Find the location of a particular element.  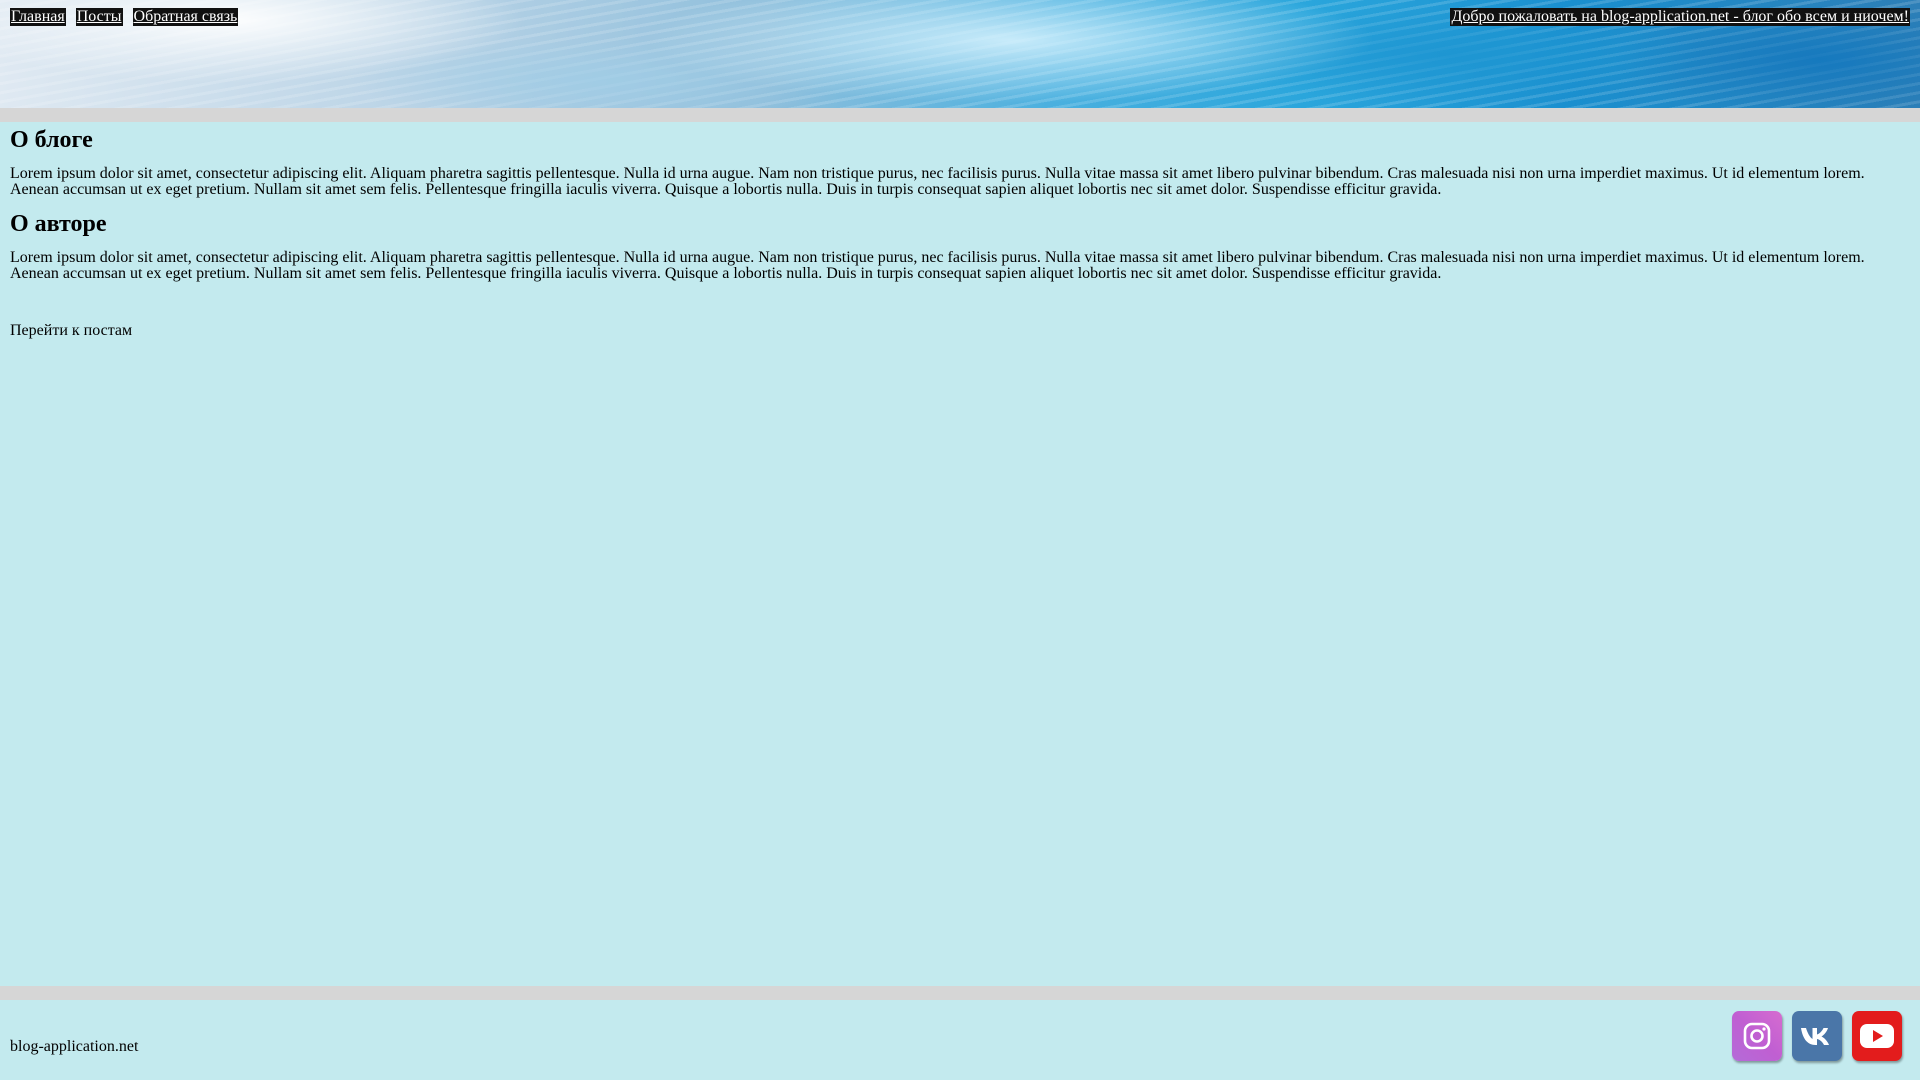

footer-divider is located at coordinates (960, 993).